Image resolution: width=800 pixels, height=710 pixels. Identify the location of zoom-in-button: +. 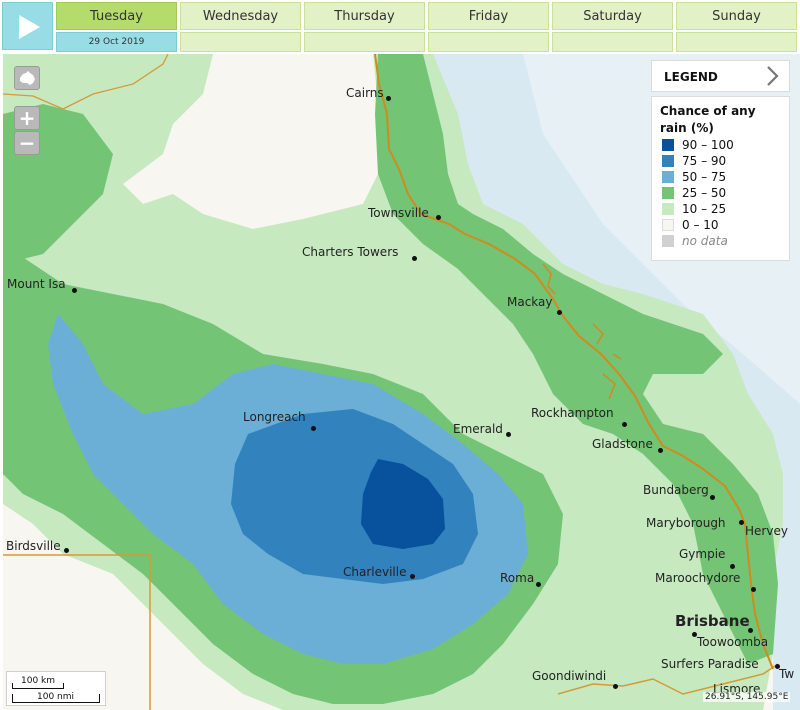
(27, 118).